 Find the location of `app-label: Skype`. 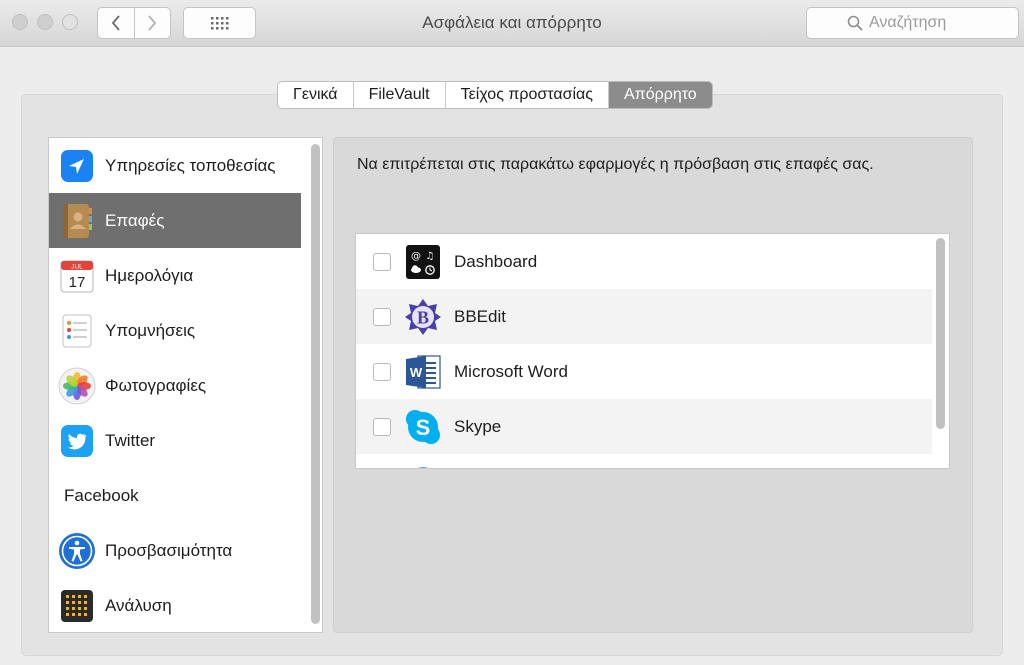

app-label: Skype is located at coordinates (478, 426).